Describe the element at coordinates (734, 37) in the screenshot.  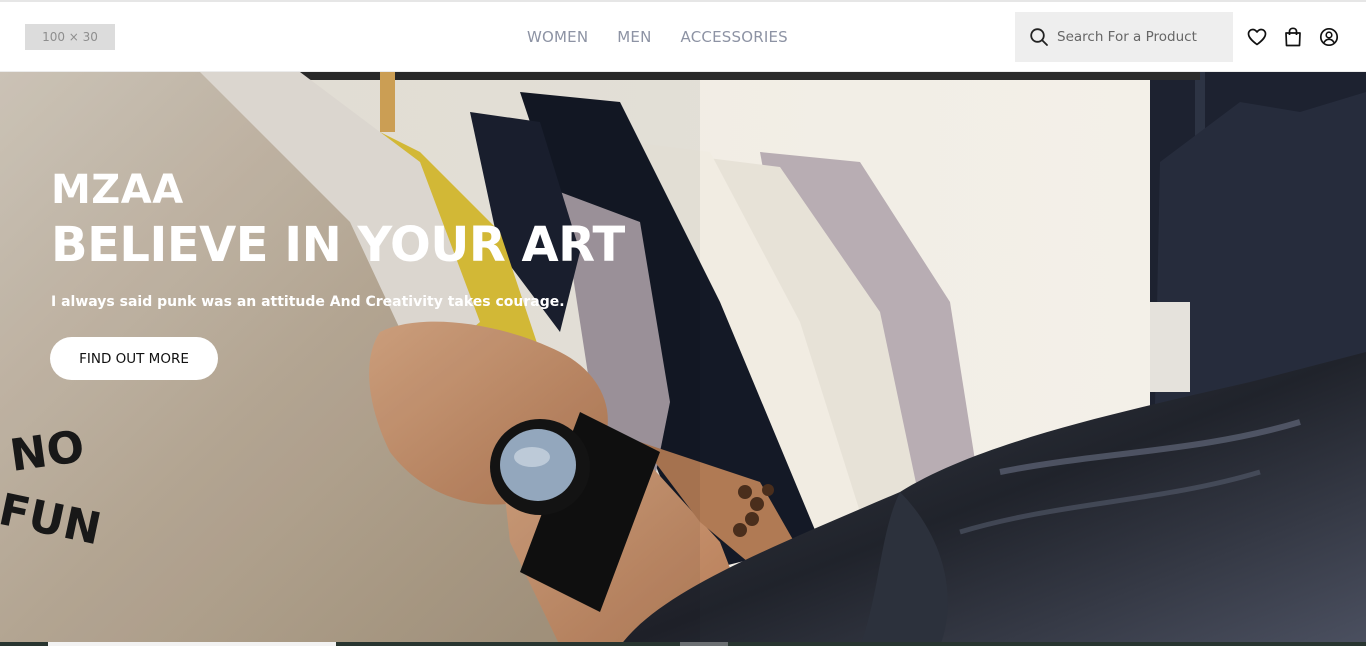
I see `nav-accessories: ACCESSORIES` at that location.